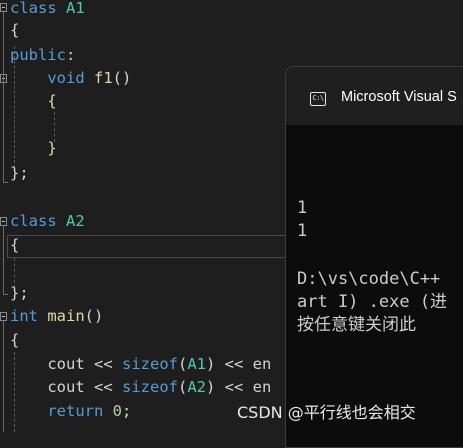  I want to click on code-line: public:, so click(42, 55).